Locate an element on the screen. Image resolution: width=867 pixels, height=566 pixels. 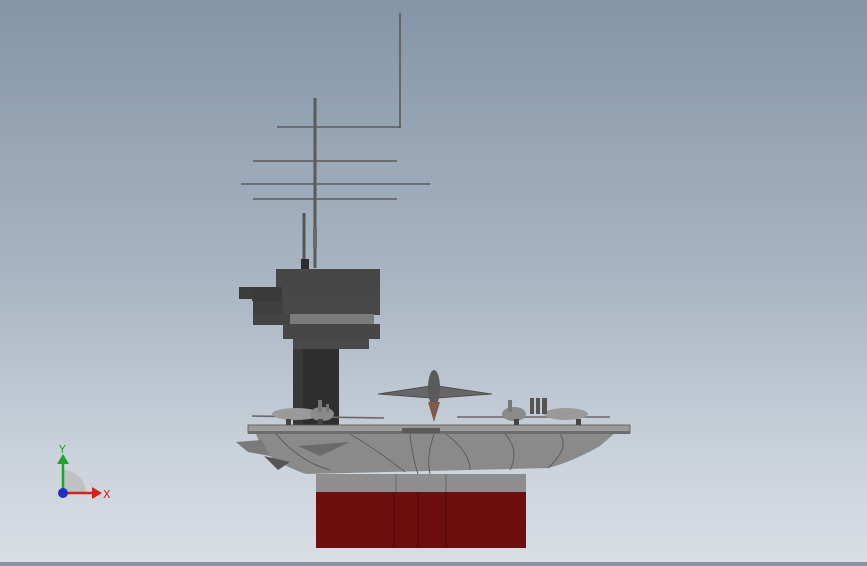
axis-label-x: X is located at coordinates (107, 494).